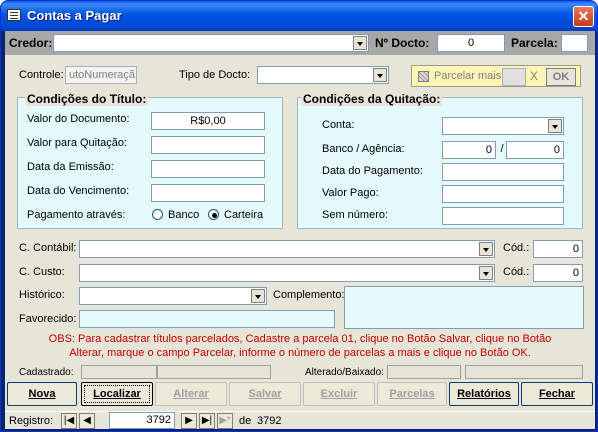 The height and width of the screenshot is (432, 598). What do you see at coordinates (503, 126) in the screenshot?
I see `conta-combo` at bounding box center [503, 126].